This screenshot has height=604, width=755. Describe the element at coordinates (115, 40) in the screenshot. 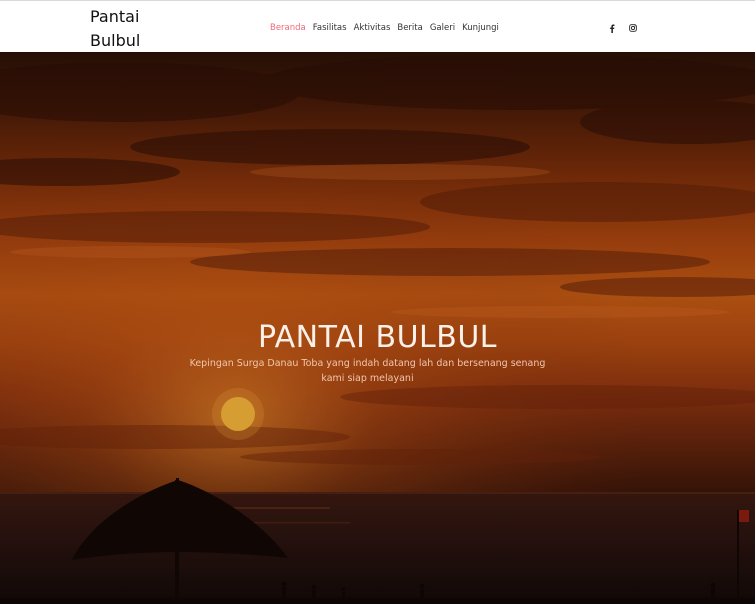

I see `brand-line-2: Bulbul` at that location.